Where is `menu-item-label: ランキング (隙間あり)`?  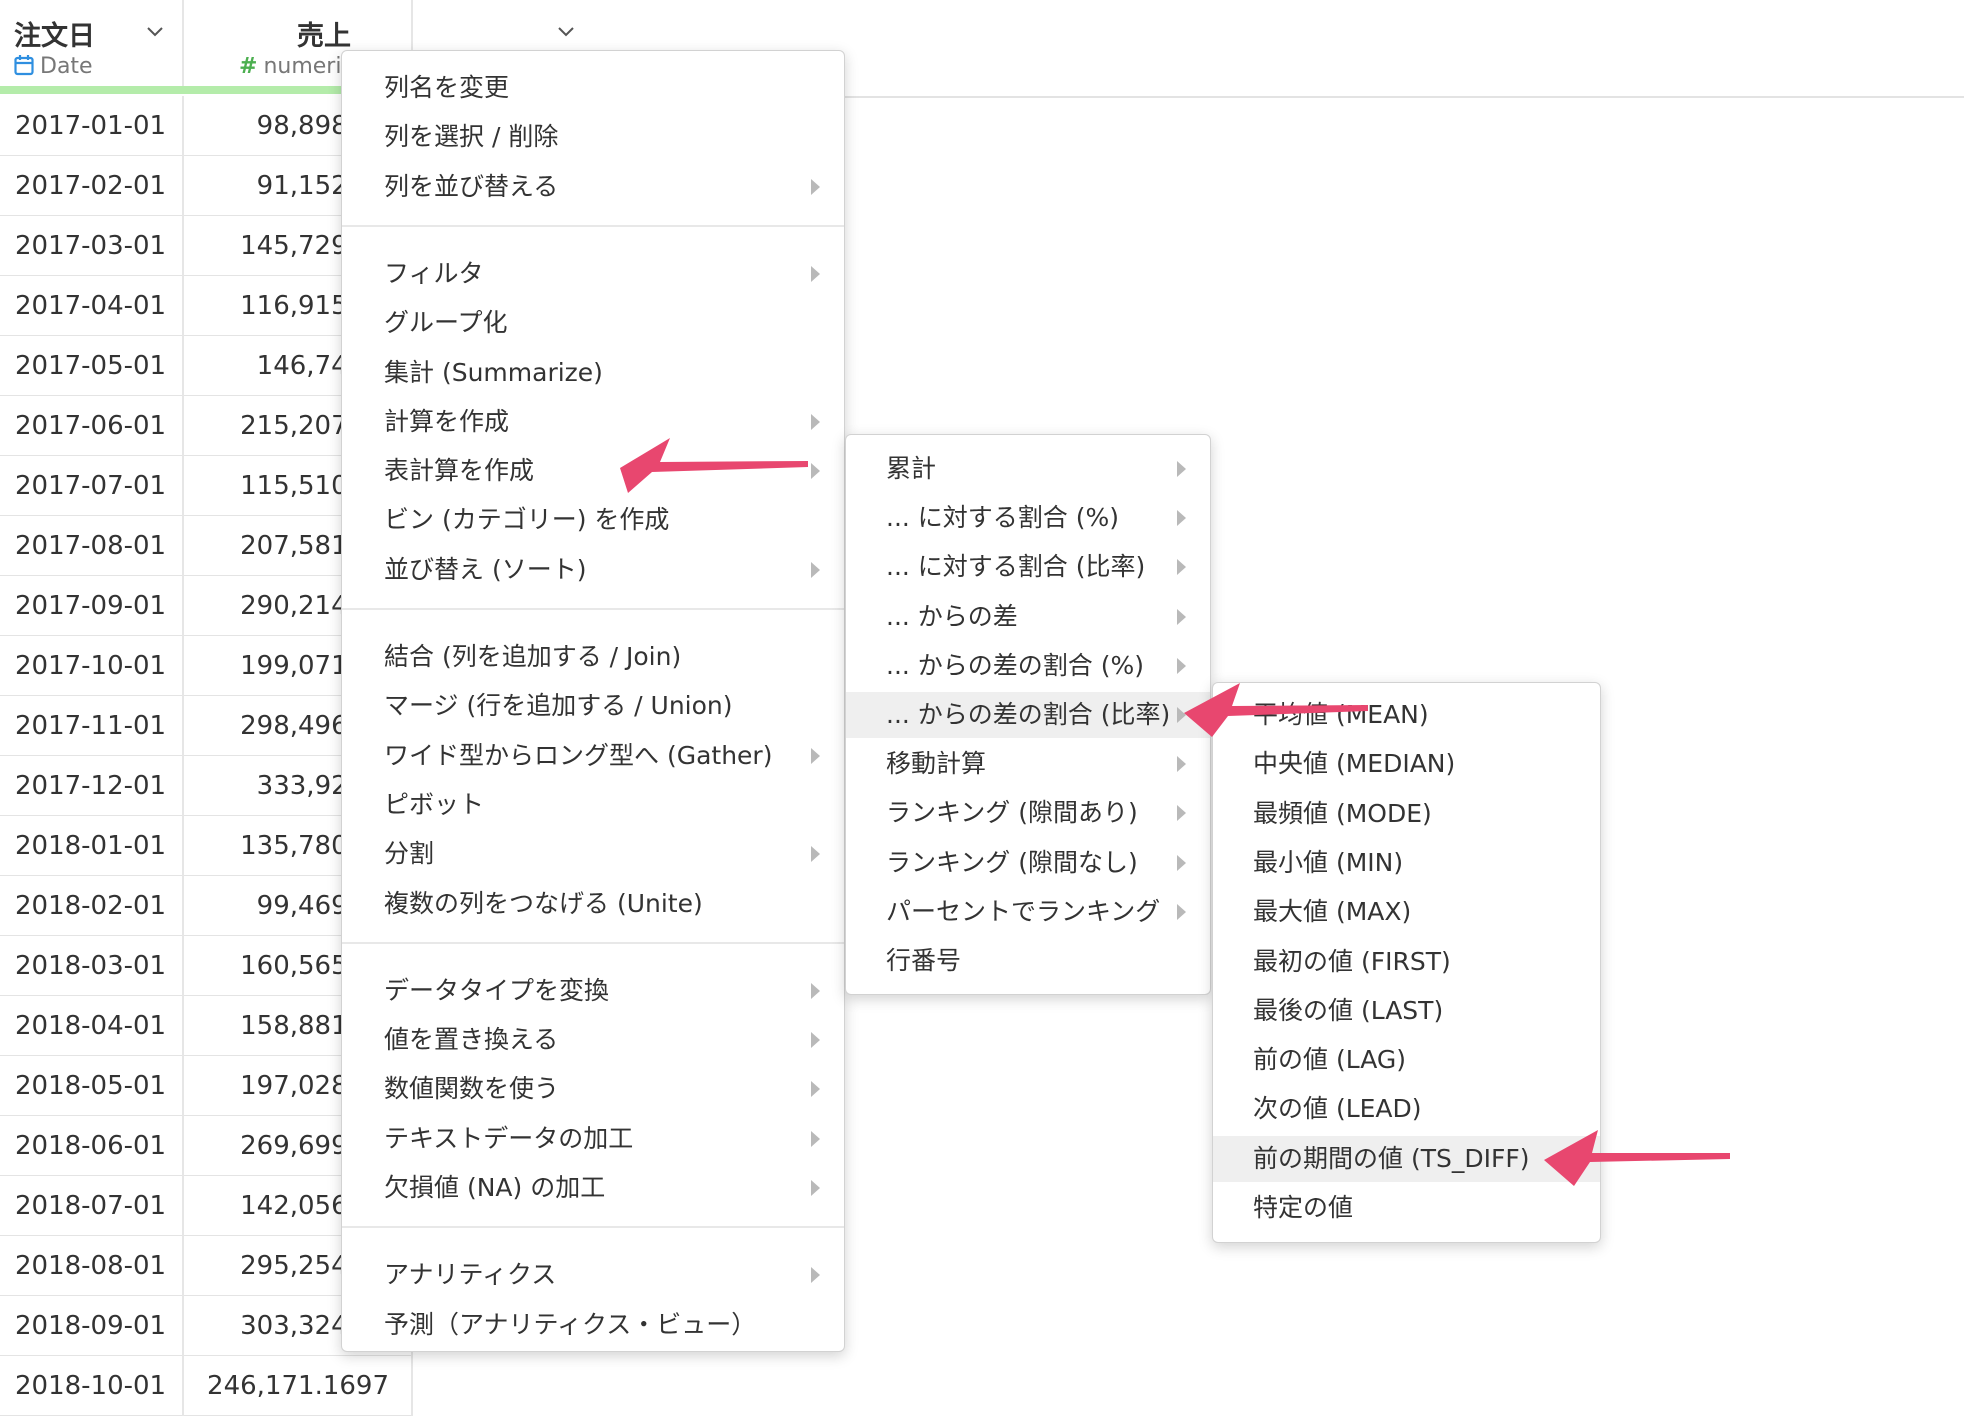 menu-item-label: ランキング (隙間あり) is located at coordinates (1012, 813).